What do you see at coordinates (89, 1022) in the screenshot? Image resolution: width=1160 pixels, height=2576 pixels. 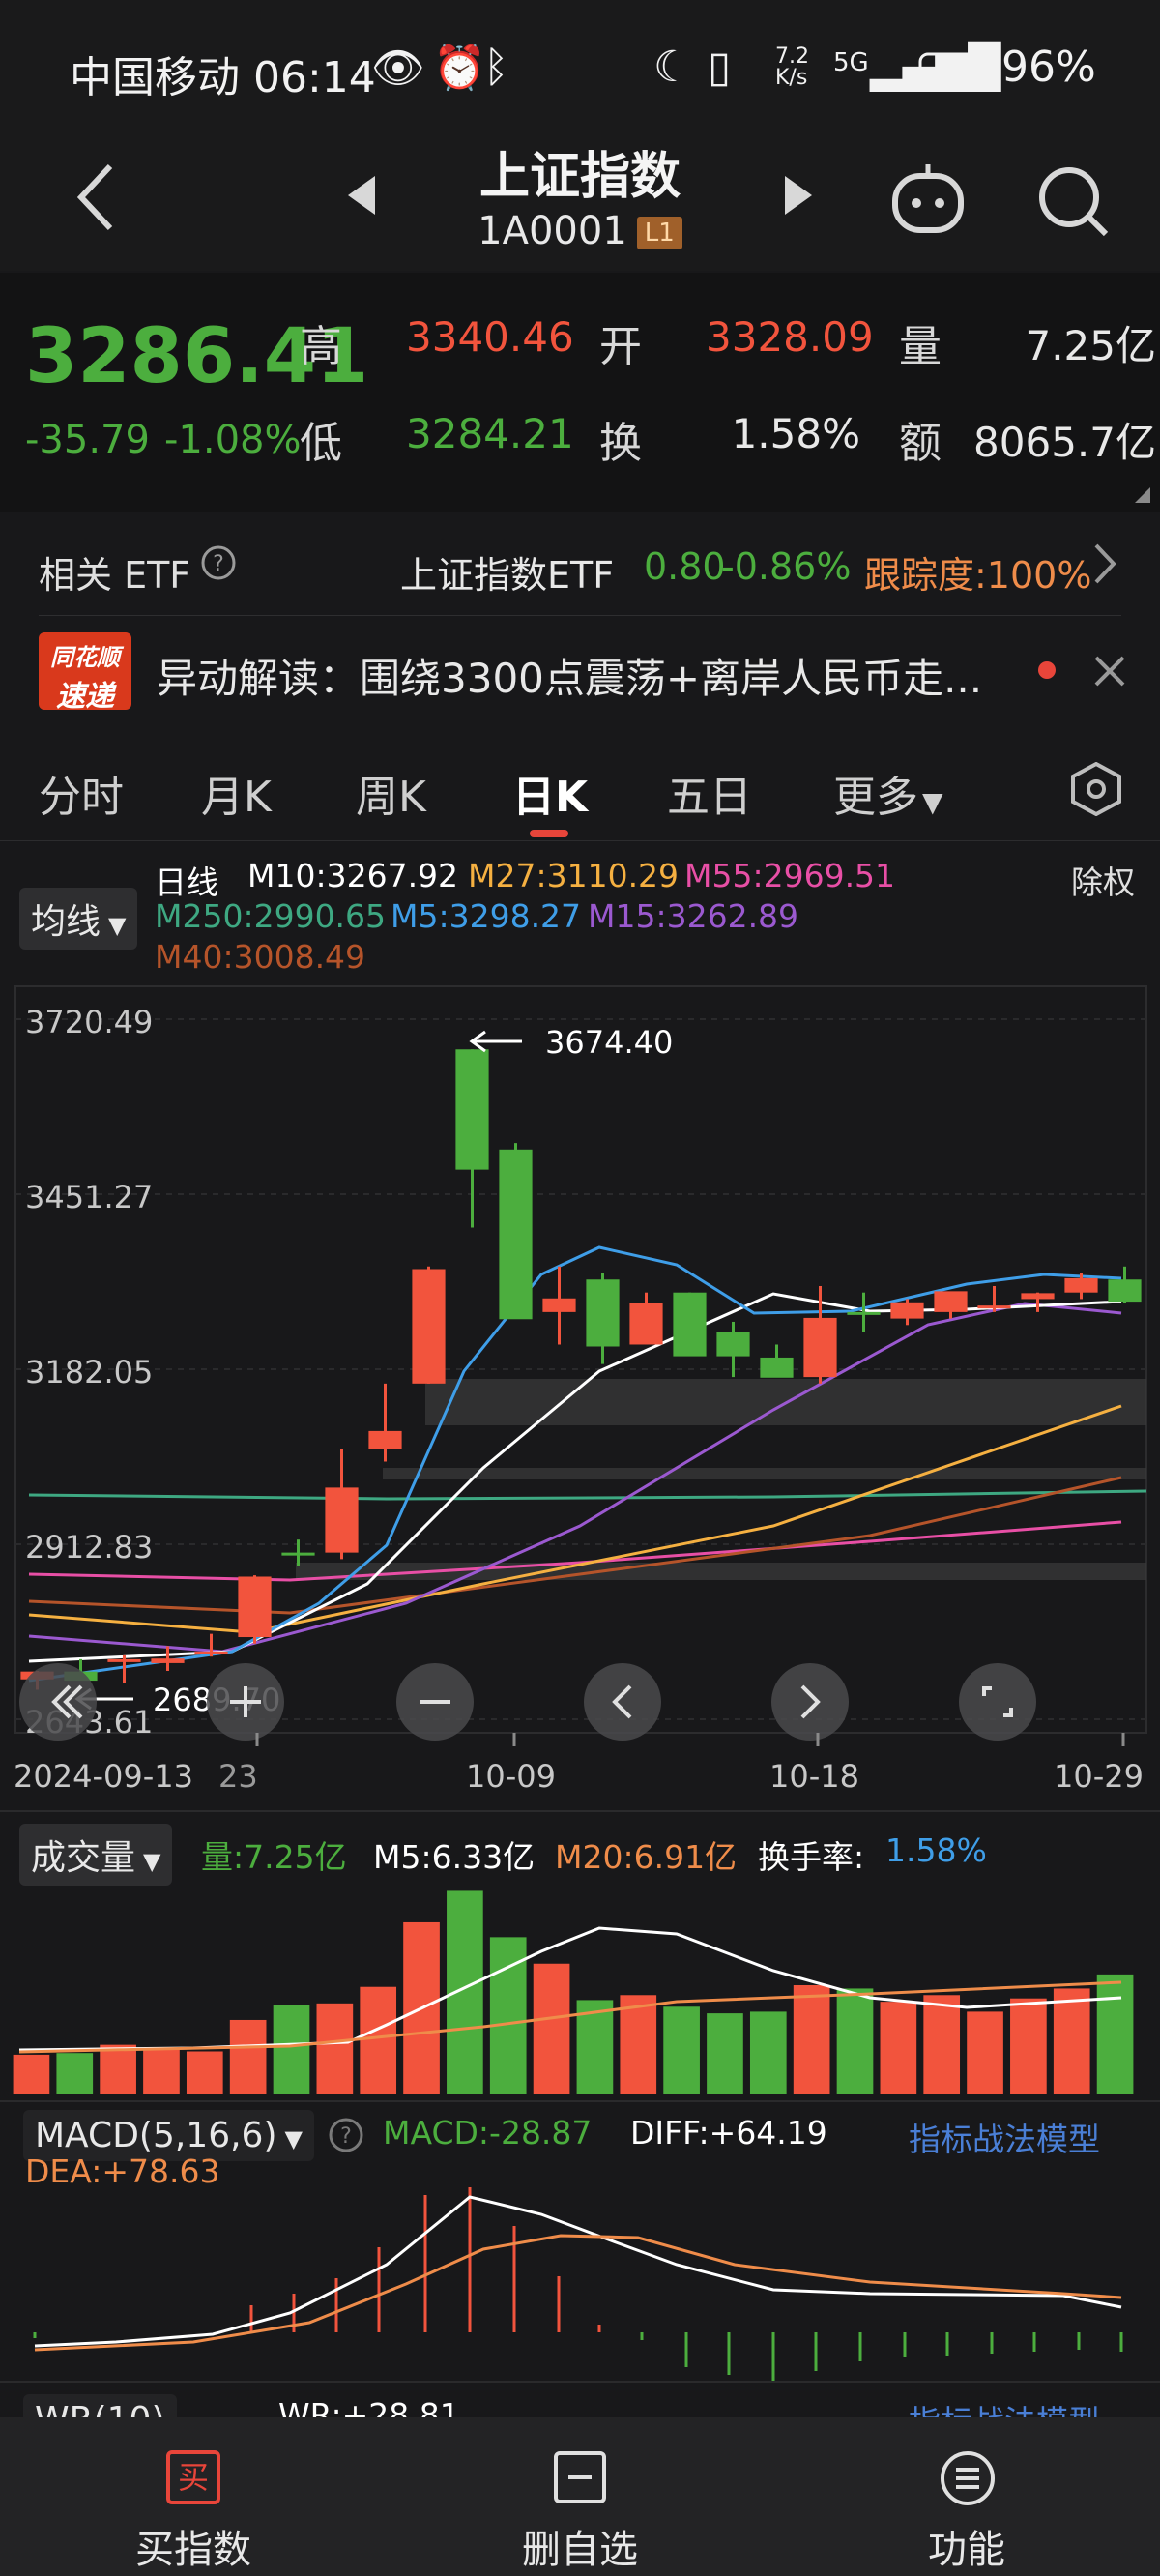 I see `y-tick-label: 3720.49` at bounding box center [89, 1022].